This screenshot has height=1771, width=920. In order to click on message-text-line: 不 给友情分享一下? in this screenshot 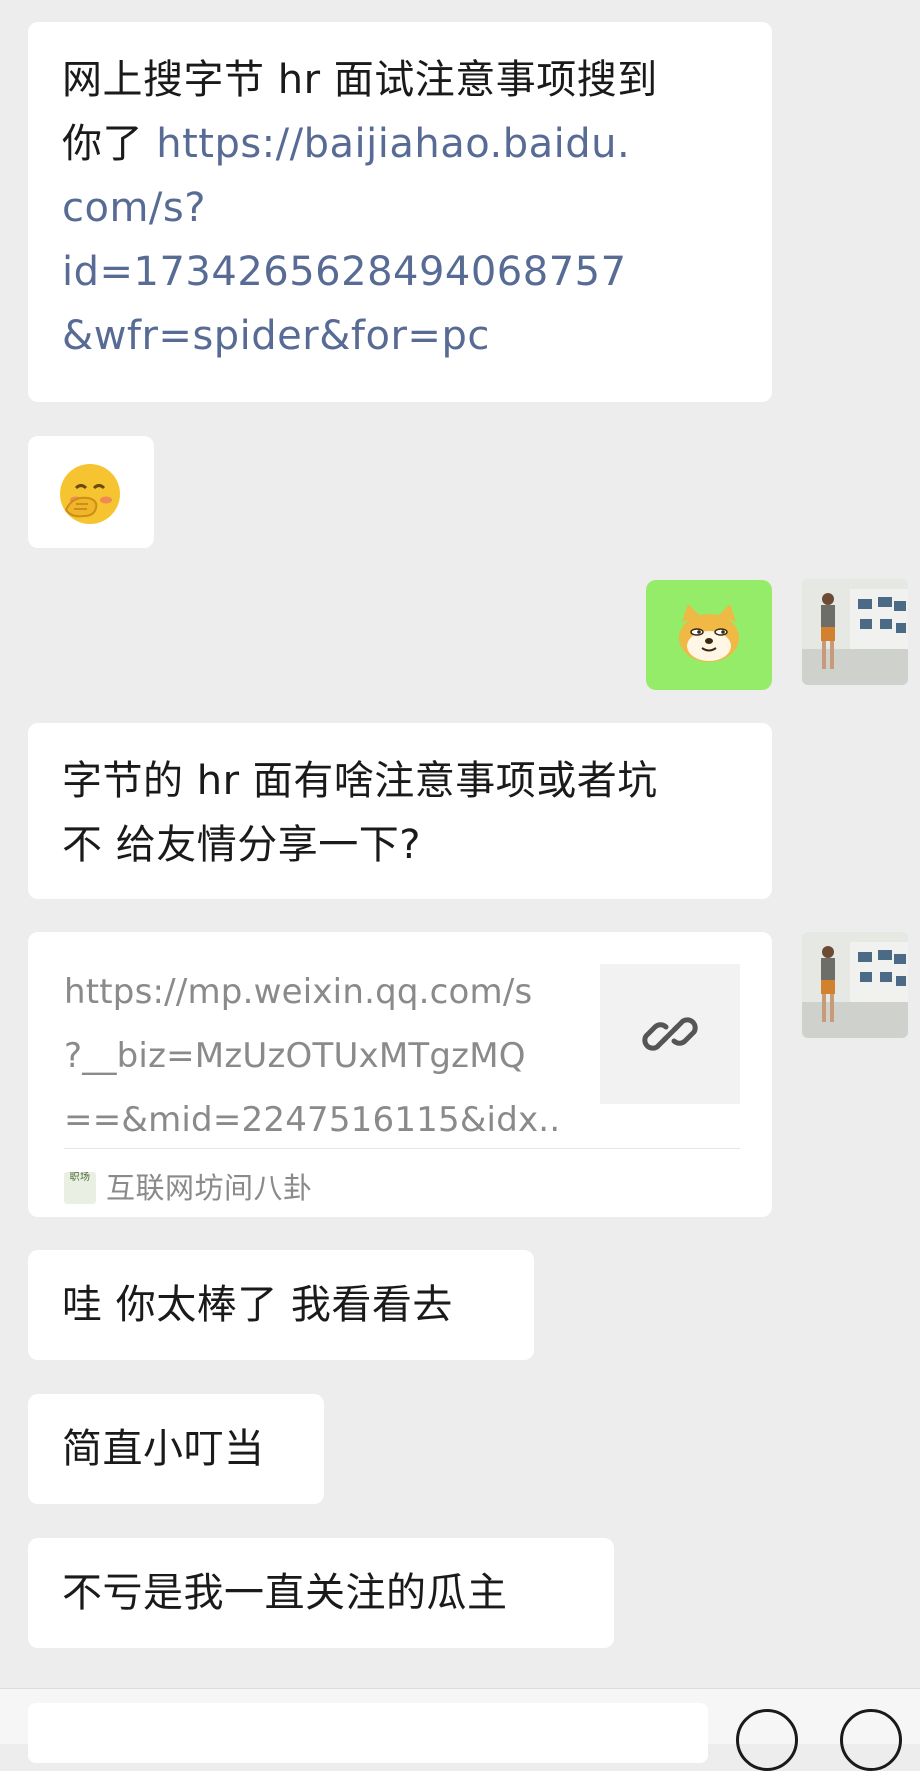, I will do `click(241, 845)`.